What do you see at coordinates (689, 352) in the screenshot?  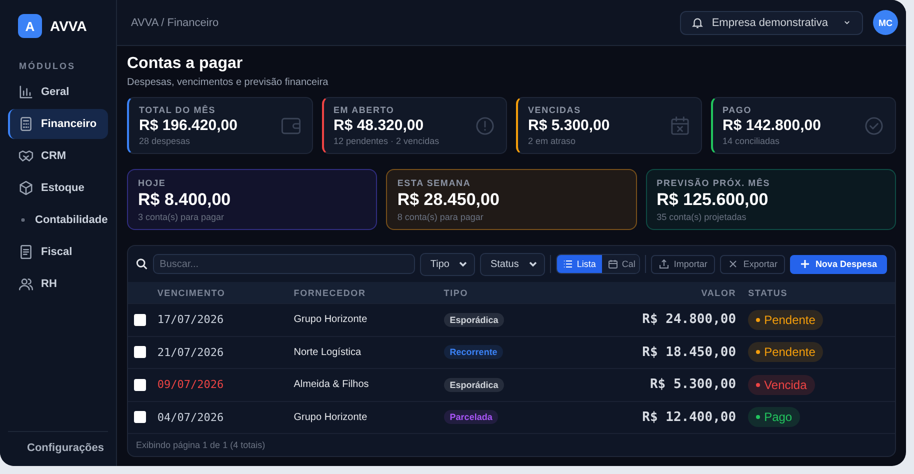 I see `amount: R$ 18.450,00` at bounding box center [689, 352].